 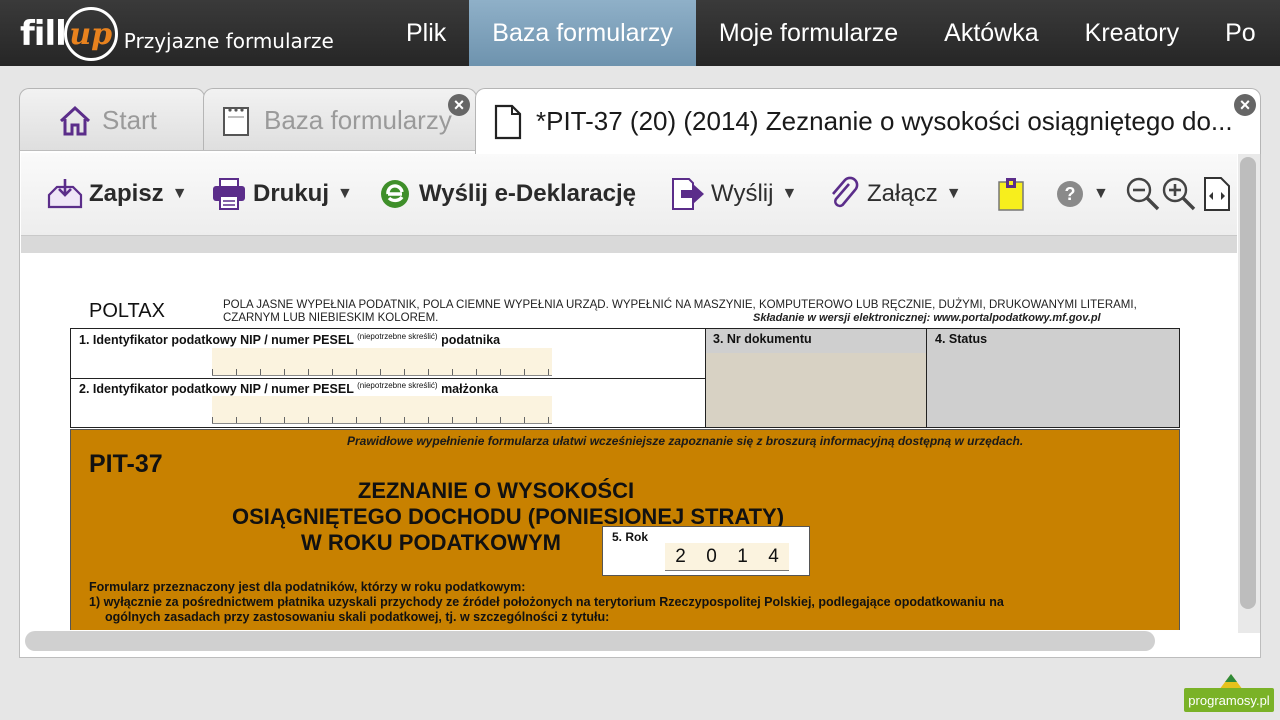 What do you see at coordinates (582, 33) in the screenshot?
I see `nav-baza-formularzy: Baza formularzy` at bounding box center [582, 33].